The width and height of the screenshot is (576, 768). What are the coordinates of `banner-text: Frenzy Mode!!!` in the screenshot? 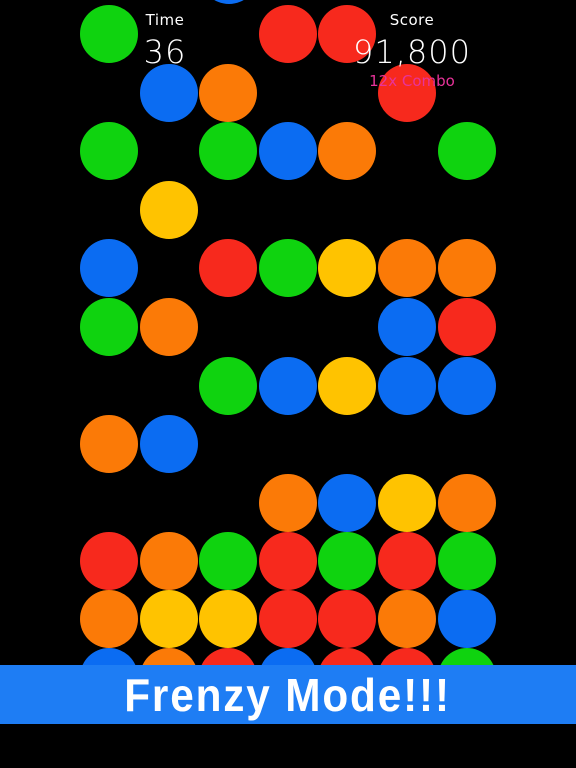 It's located at (288, 694).